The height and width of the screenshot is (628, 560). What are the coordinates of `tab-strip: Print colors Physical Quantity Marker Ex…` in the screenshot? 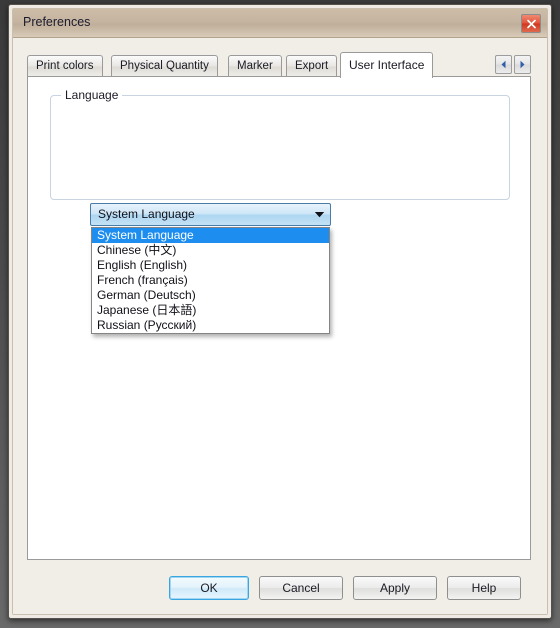 It's located at (279, 65).